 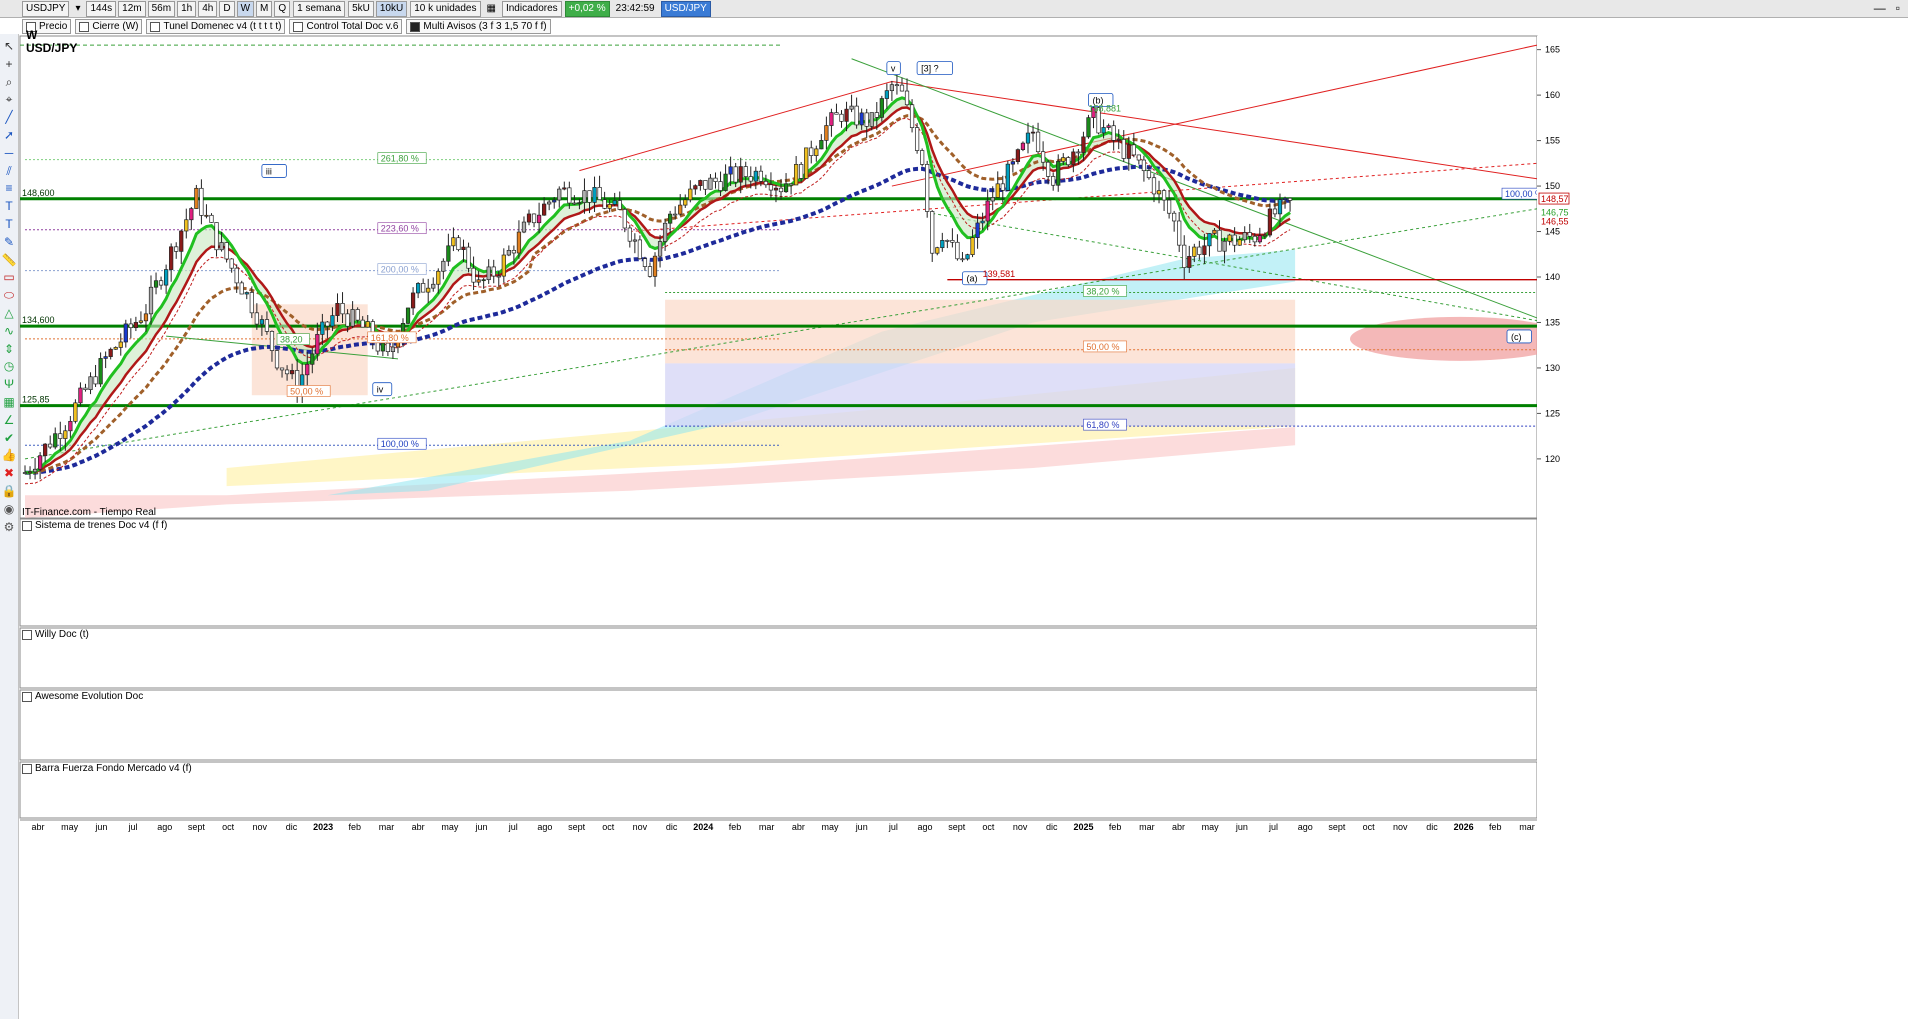 What do you see at coordinates (9, 420) in the screenshot?
I see `angle-icon: ∠` at bounding box center [9, 420].